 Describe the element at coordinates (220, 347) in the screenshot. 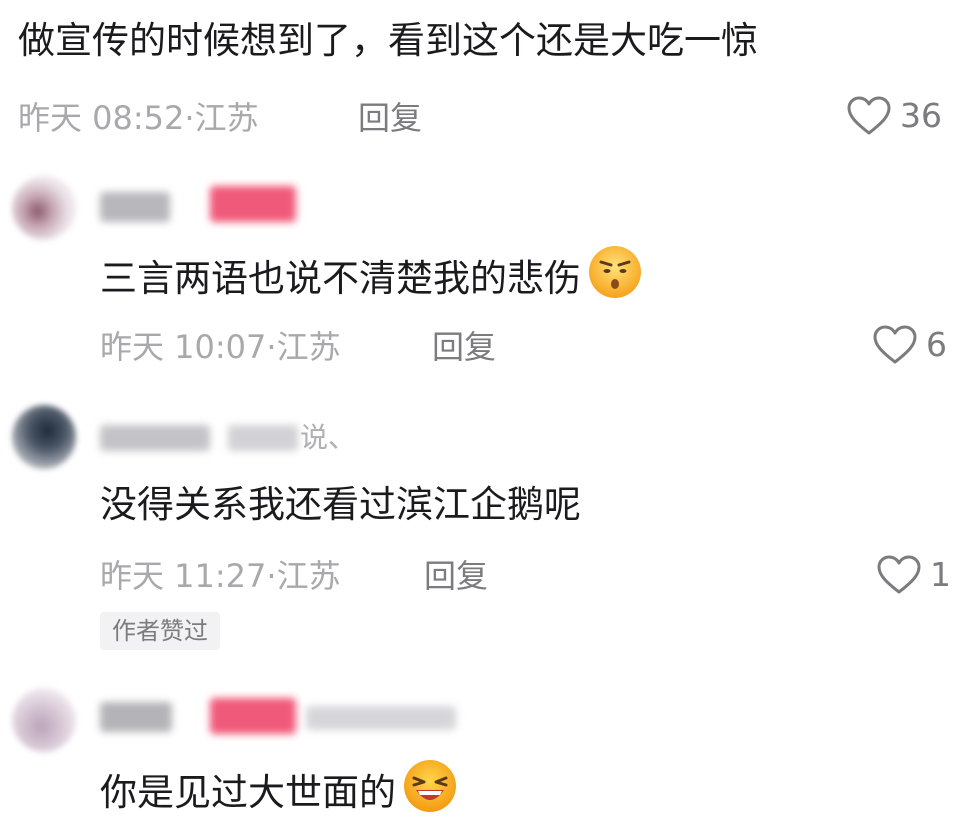

I see `comment-time: 昨天 10:07·江苏` at that location.